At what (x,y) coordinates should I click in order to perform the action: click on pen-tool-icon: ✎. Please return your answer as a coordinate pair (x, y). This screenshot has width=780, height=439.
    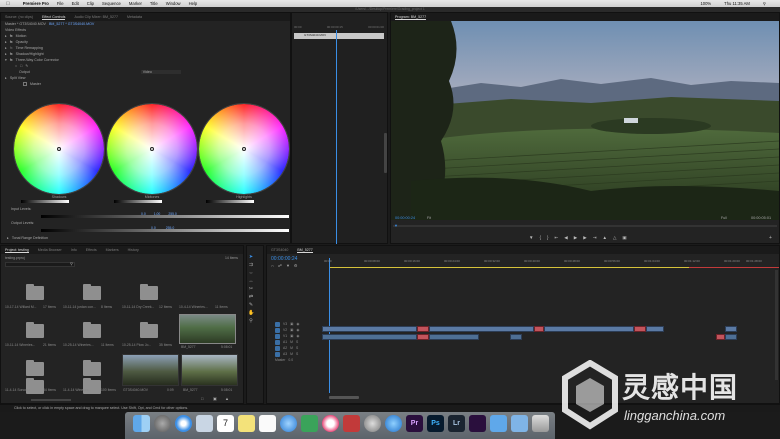
    Looking at the image, I should click on (251, 305).